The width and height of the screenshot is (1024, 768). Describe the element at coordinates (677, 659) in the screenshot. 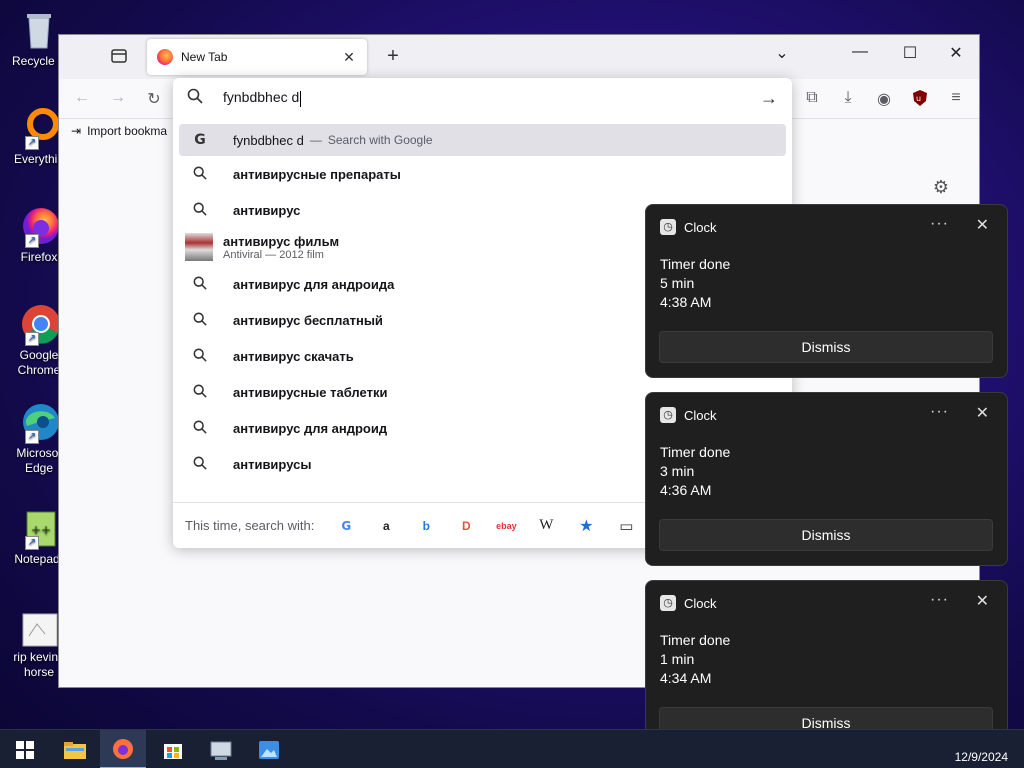

I see `notification-line: 1 min` at that location.